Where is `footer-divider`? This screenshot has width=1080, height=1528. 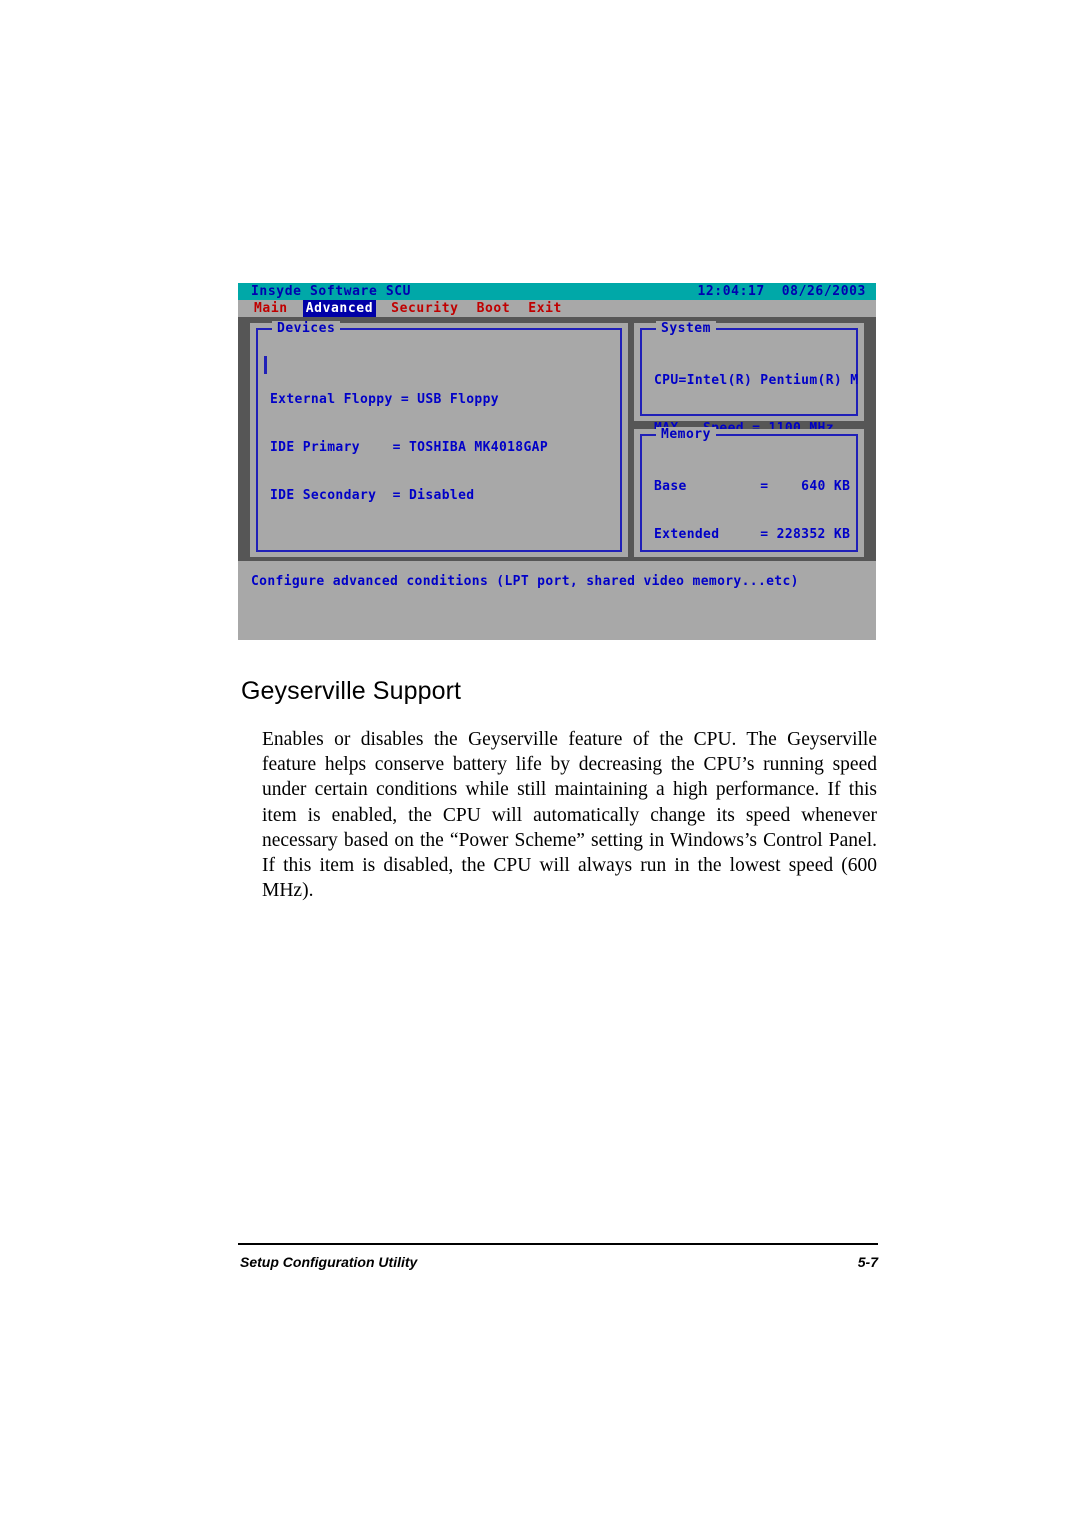
footer-divider is located at coordinates (558, 1244).